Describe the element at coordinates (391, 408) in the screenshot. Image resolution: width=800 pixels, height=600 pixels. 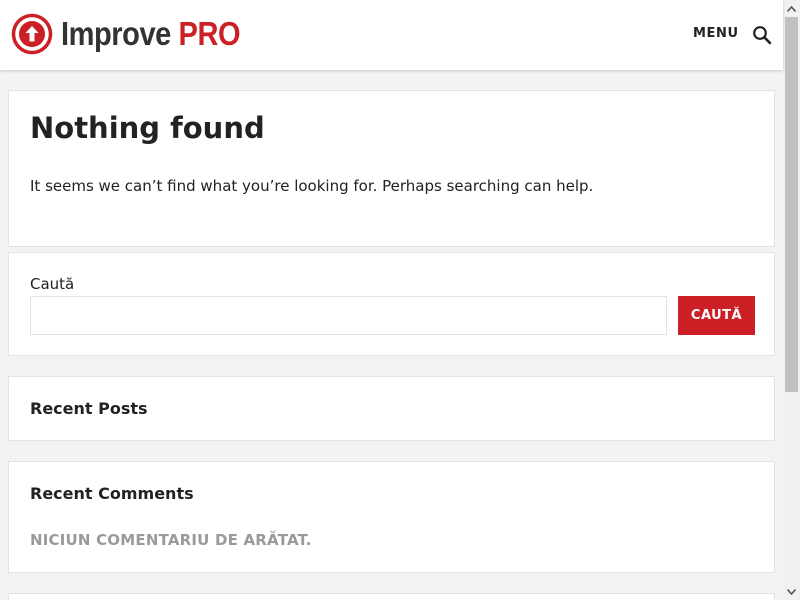
I see `recent-posts-widget: Recent Posts` at that location.